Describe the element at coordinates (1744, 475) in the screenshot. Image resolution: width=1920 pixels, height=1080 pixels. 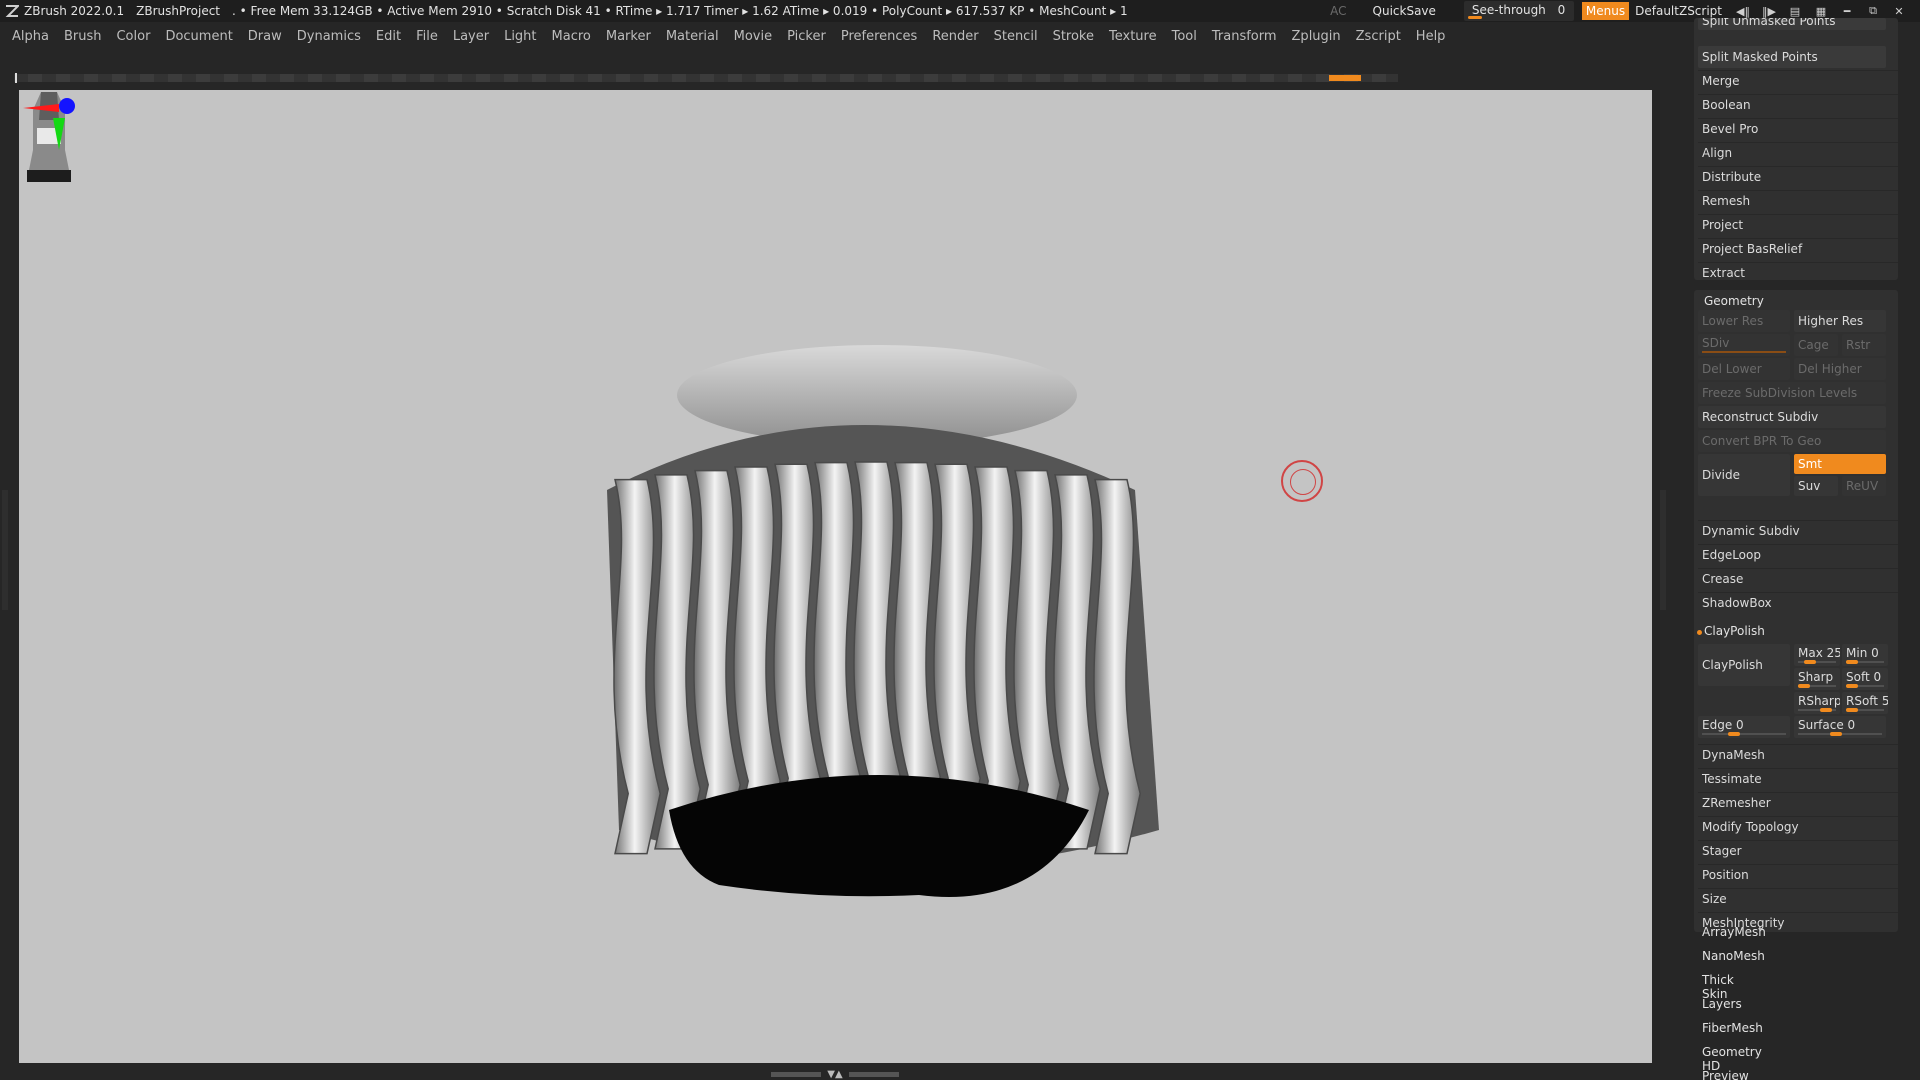
I see `divide-button: Divide` at that location.